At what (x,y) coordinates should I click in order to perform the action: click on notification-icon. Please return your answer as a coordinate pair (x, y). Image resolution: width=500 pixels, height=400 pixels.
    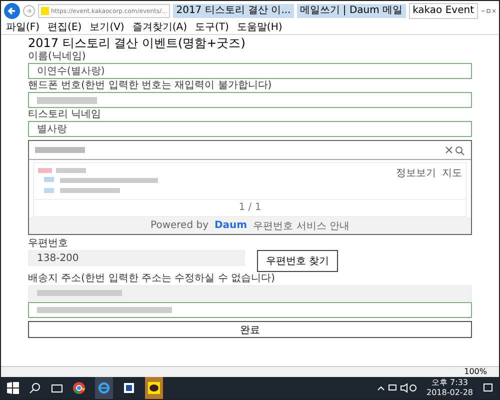
    Looking at the image, I should click on (488, 388).